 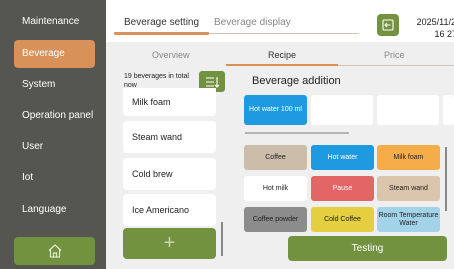 I want to click on ingredient-hot-milk: Hot milk, so click(x=275, y=188).